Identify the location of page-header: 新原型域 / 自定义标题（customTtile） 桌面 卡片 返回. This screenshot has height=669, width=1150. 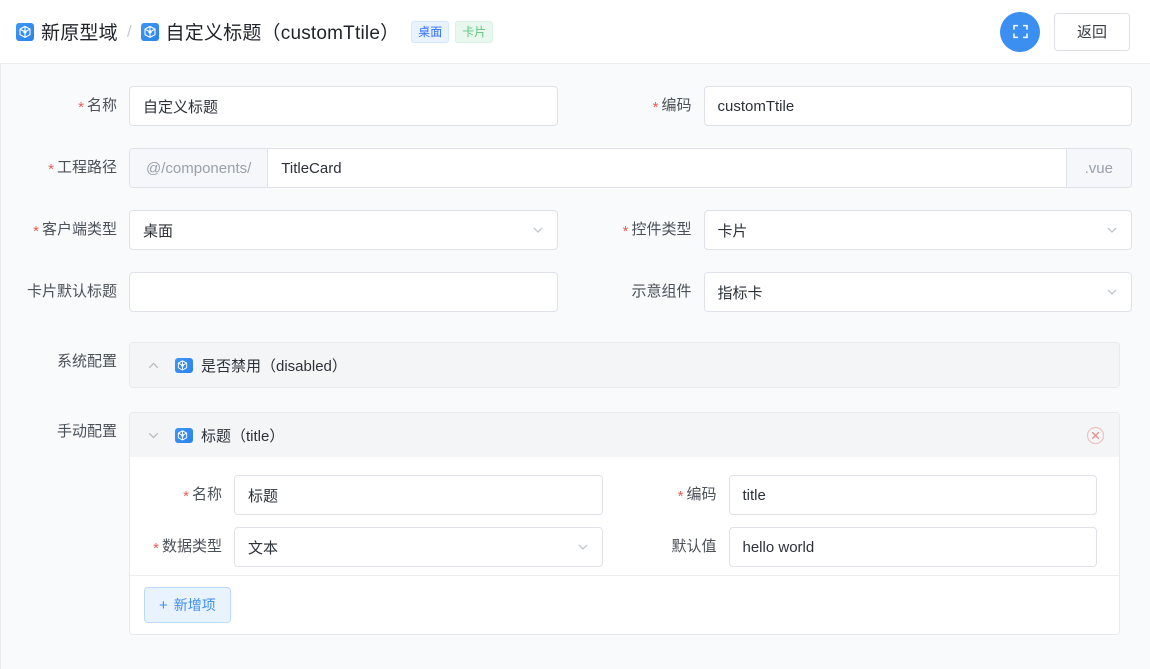
(575, 32).